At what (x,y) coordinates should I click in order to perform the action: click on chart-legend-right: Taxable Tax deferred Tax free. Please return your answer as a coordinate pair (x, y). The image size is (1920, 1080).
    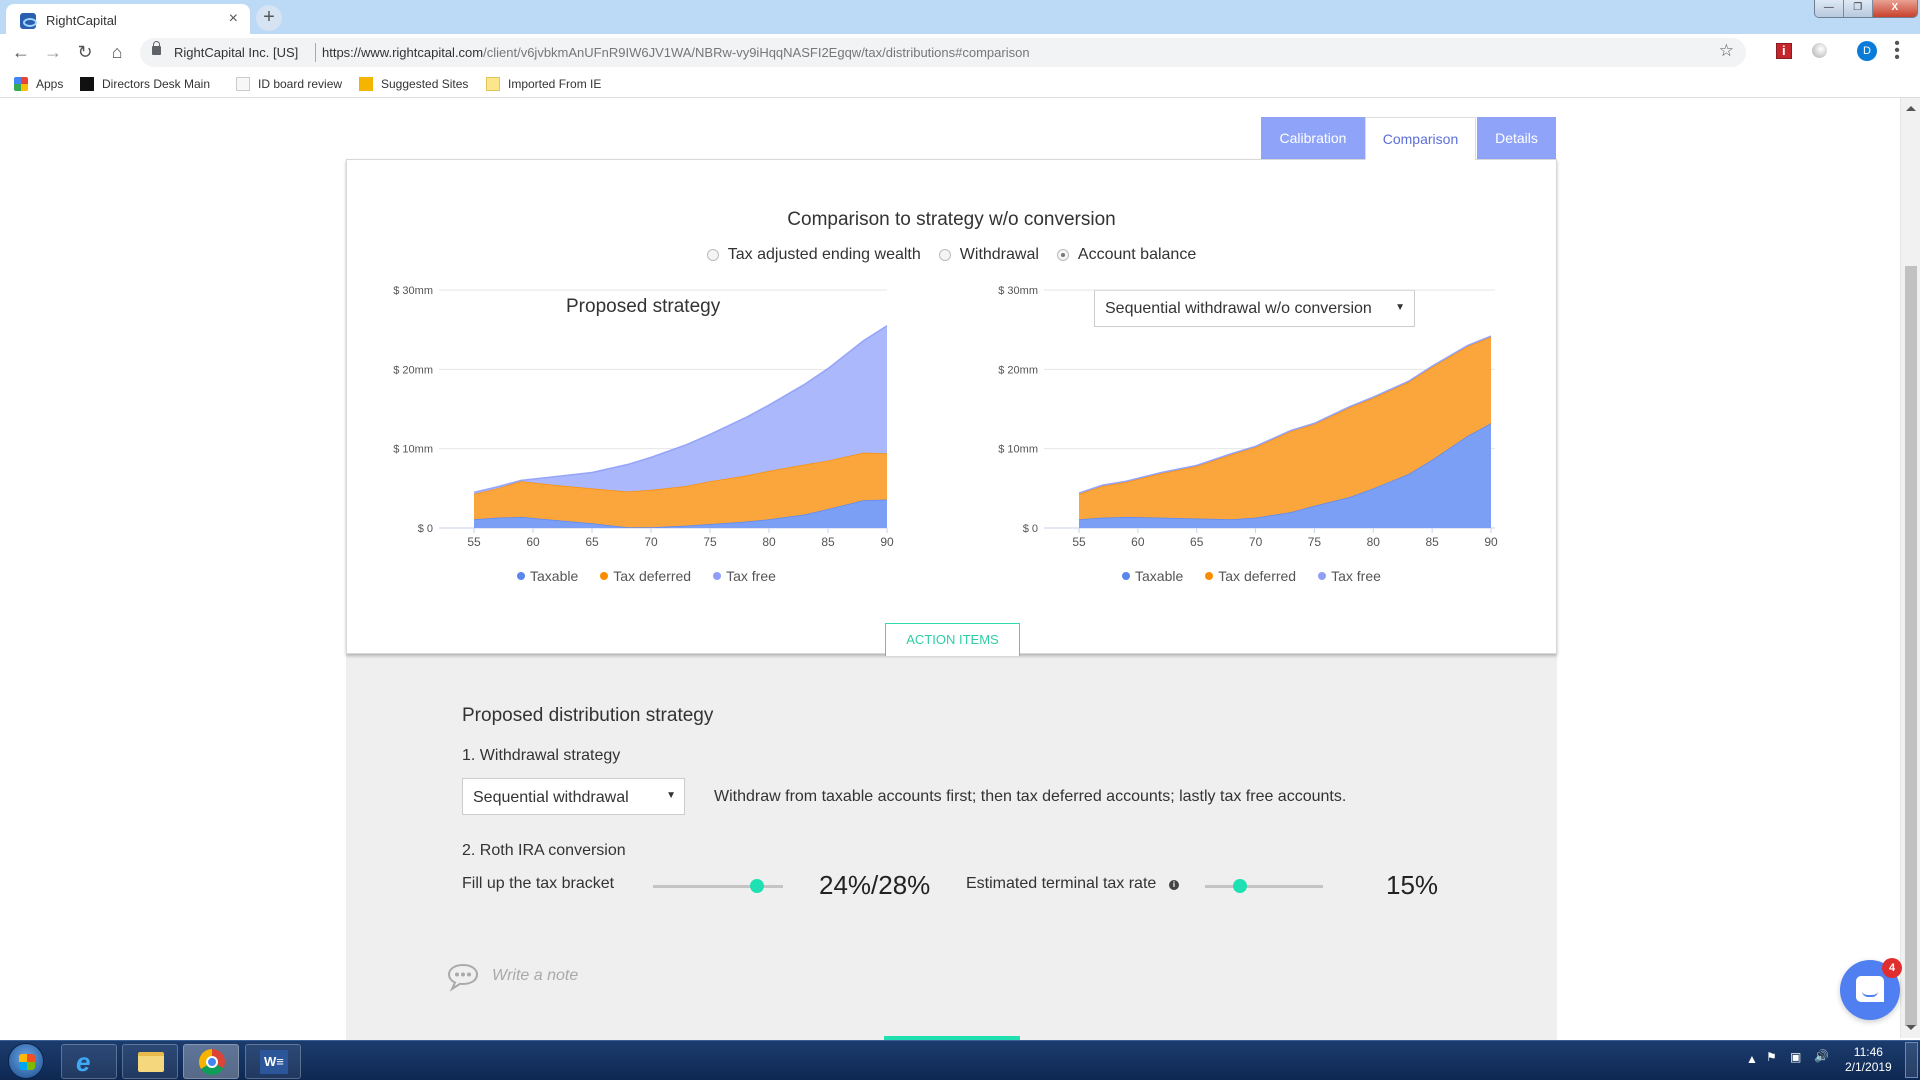
    Looking at the image, I should click on (1251, 576).